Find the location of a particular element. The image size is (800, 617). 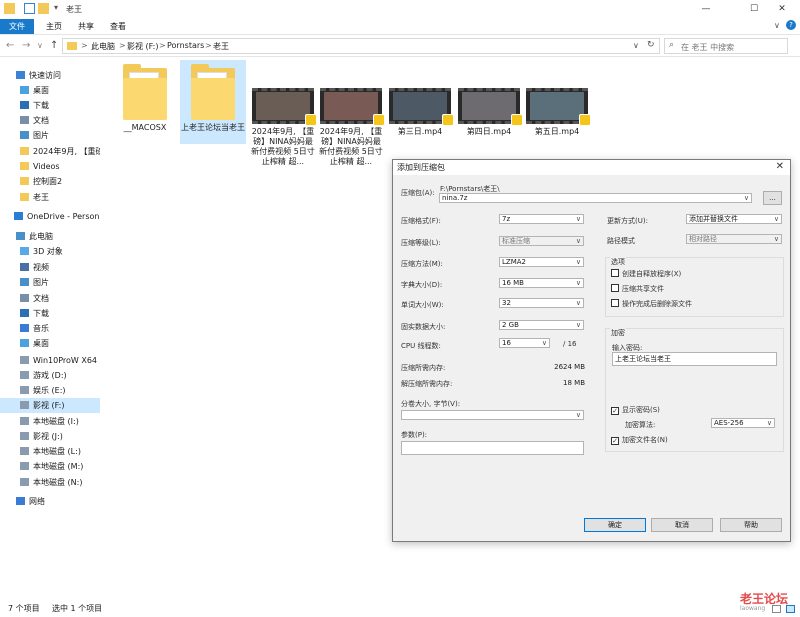

tab-share: 共享 is located at coordinates (86, 26).